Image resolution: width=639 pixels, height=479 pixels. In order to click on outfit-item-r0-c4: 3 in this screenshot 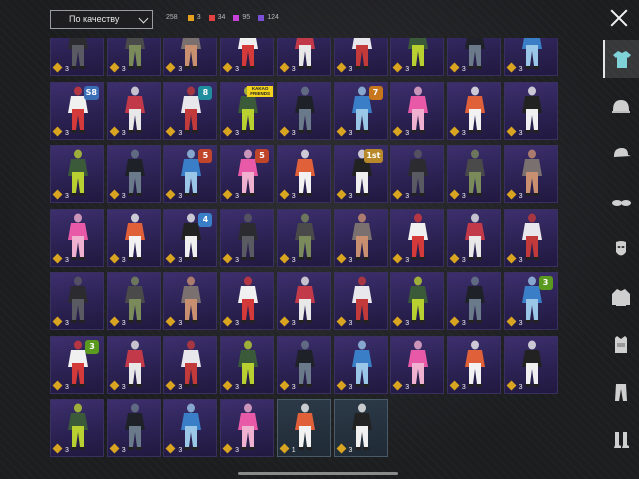, I will do `click(303, 57)`.